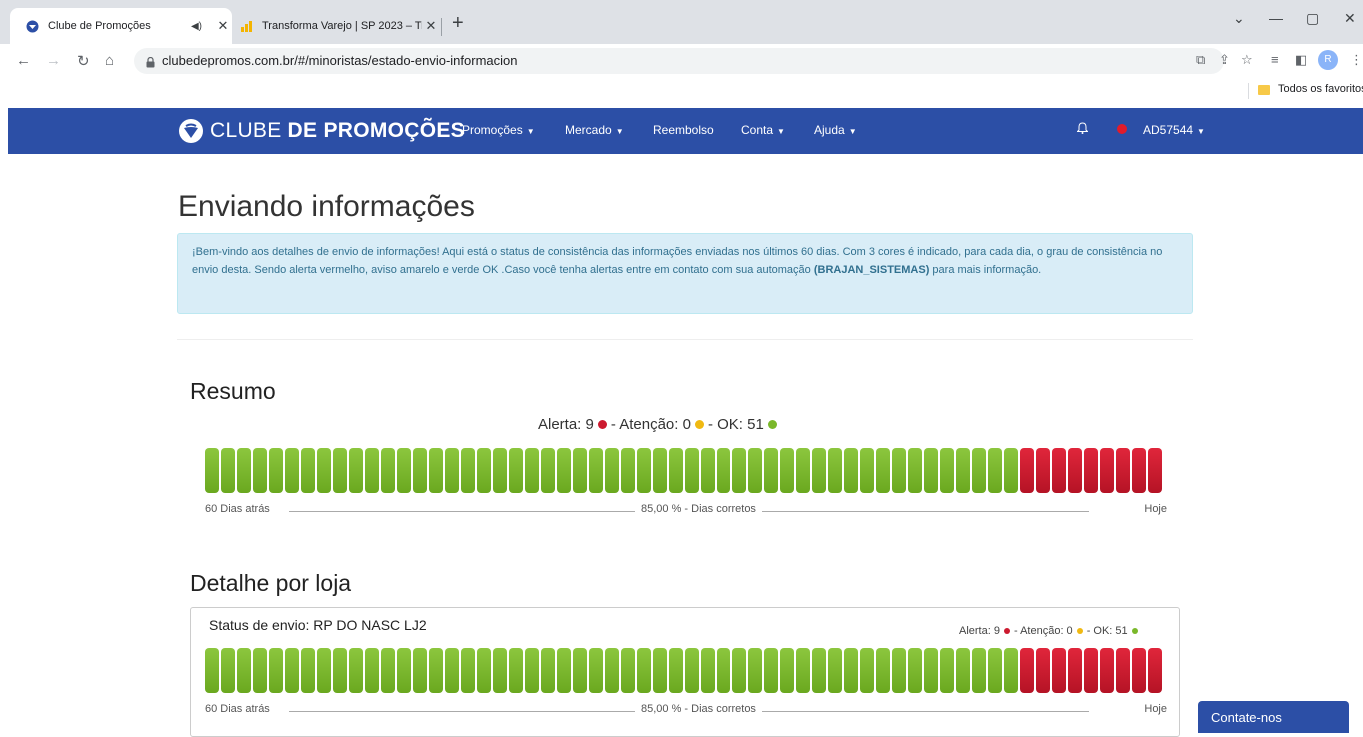  Describe the element at coordinates (321, 131) in the screenshot. I see `brand-logo: CLUBE DE PROMOÇÕES` at that location.